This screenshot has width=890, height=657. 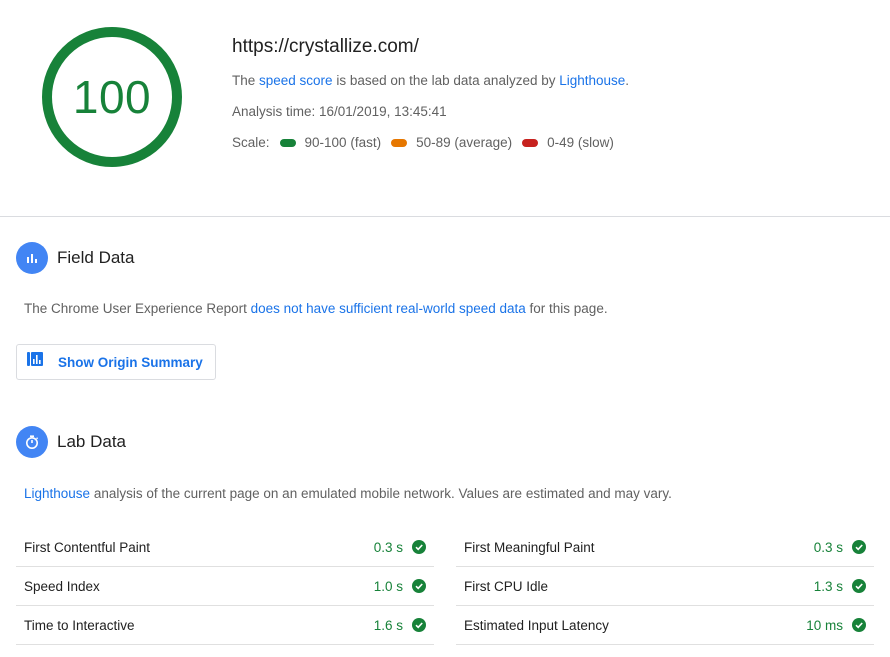 I want to click on scale-fast: 90-100 (fast), so click(x=330, y=142).